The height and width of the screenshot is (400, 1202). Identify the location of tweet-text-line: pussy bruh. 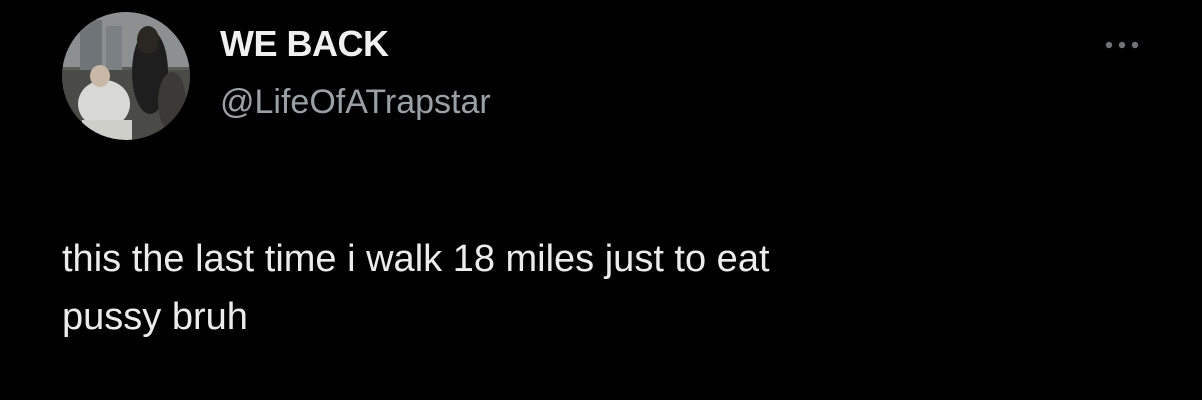
(155, 317).